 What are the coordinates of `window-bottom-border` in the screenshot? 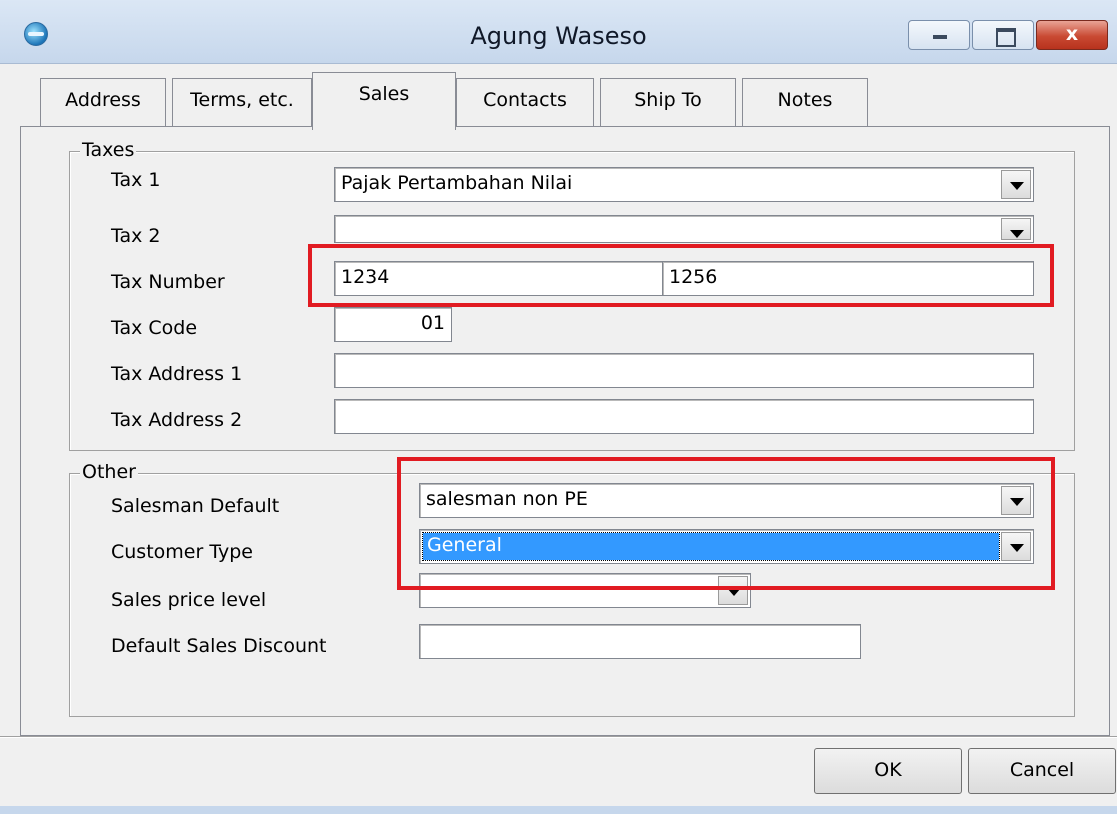 It's located at (558, 810).